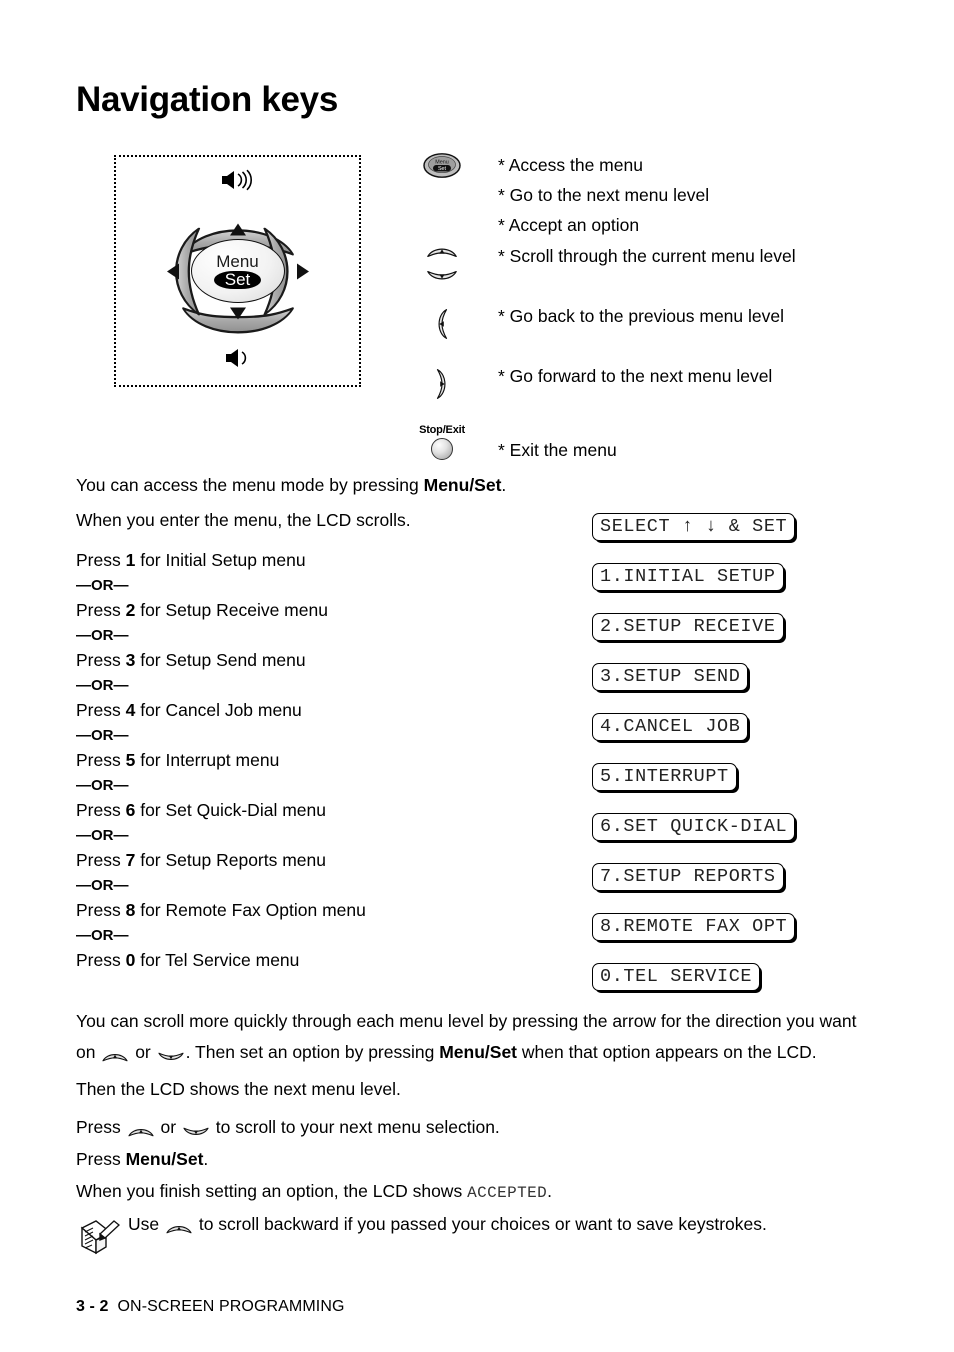  I want to click on lcd-text: 2.SETUP RECEIVE, so click(688, 627).